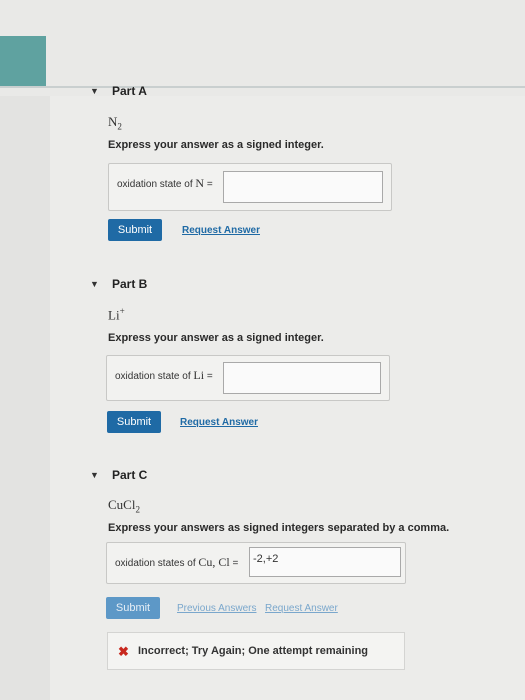 The image size is (525, 700). I want to click on part-a-formula: N2, so click(115, 123).